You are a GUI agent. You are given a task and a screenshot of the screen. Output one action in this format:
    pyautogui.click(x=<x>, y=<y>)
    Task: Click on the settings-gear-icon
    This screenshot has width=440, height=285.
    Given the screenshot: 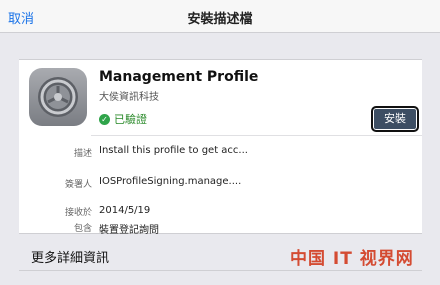 What is the action you would take?
    pyautogui.click(x=58, y=97)
    